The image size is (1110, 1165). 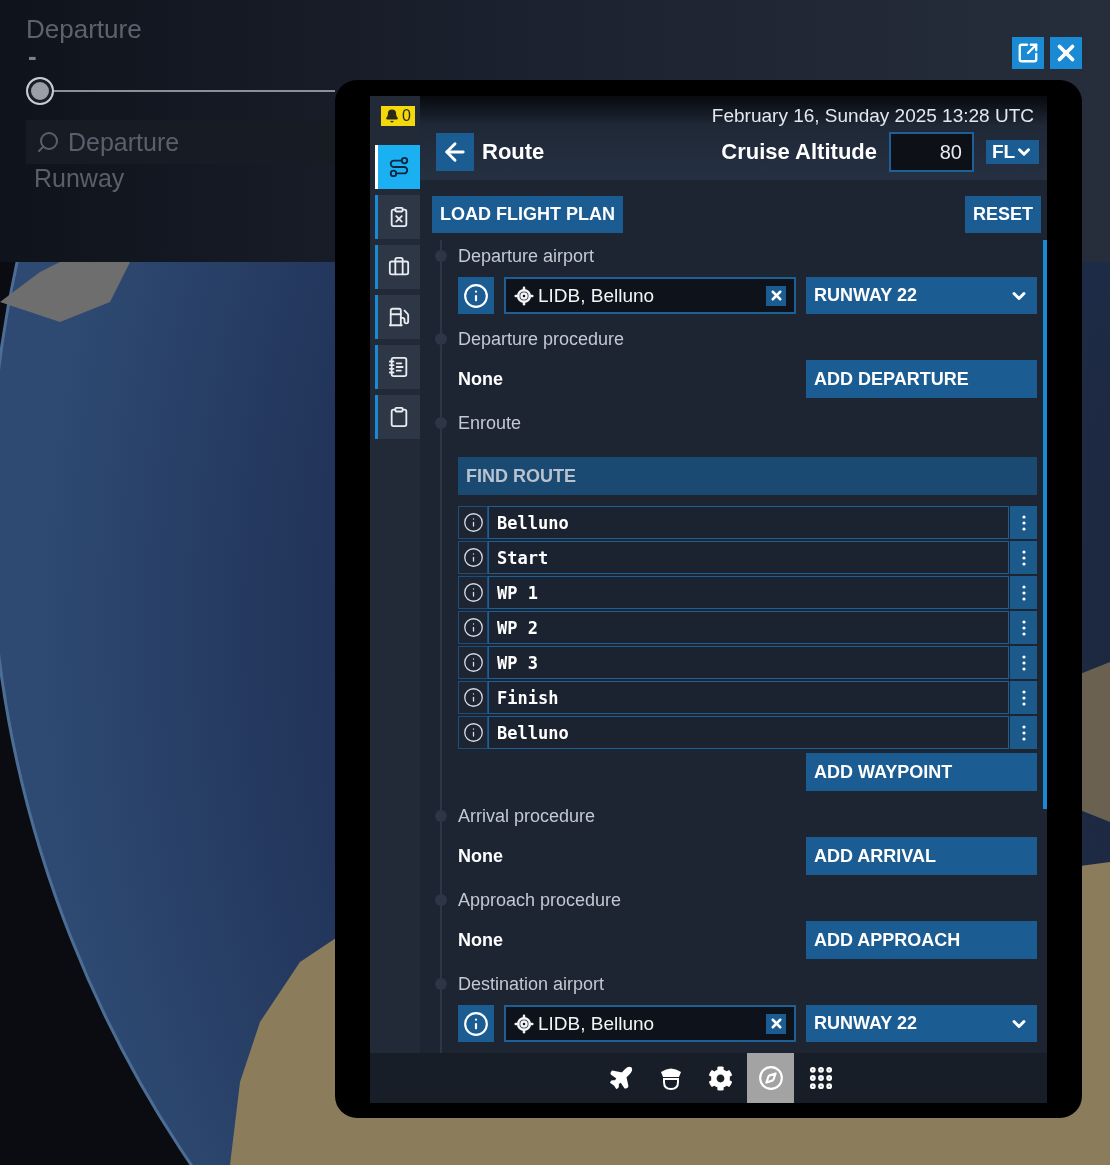 I want to click on section-label: Arrival procedure, so click(x=527, y=816).